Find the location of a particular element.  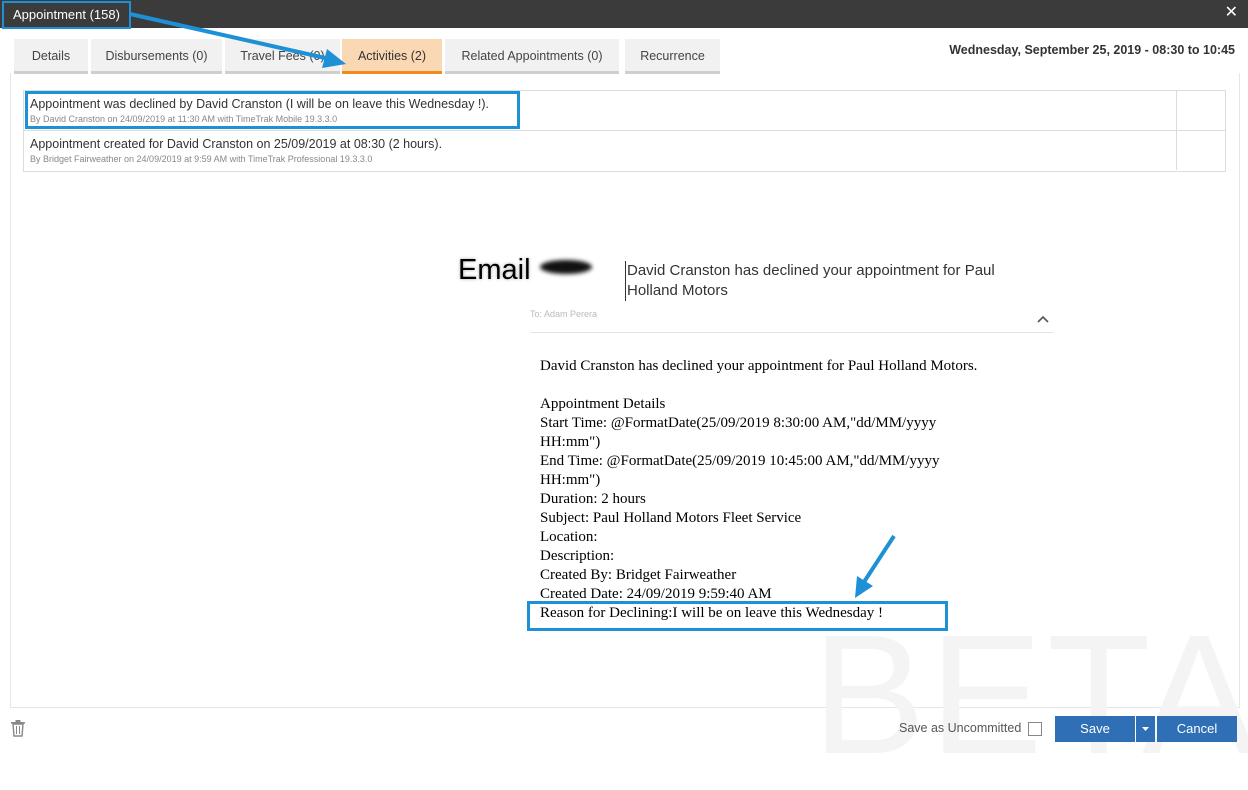

caret-down-icon is located at coordinates (1145, 729).